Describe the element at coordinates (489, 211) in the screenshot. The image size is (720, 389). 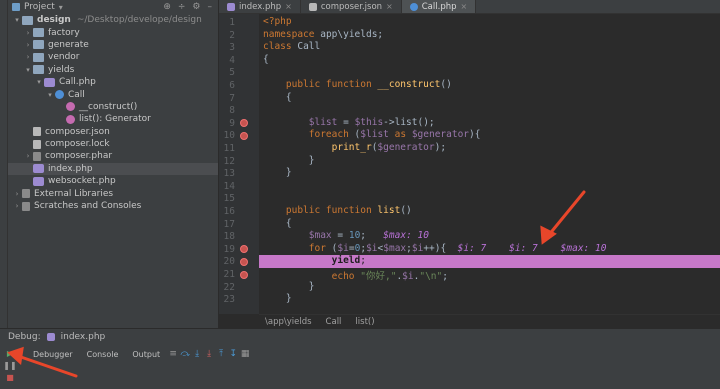
I see `code-line: public function list()` at that location.